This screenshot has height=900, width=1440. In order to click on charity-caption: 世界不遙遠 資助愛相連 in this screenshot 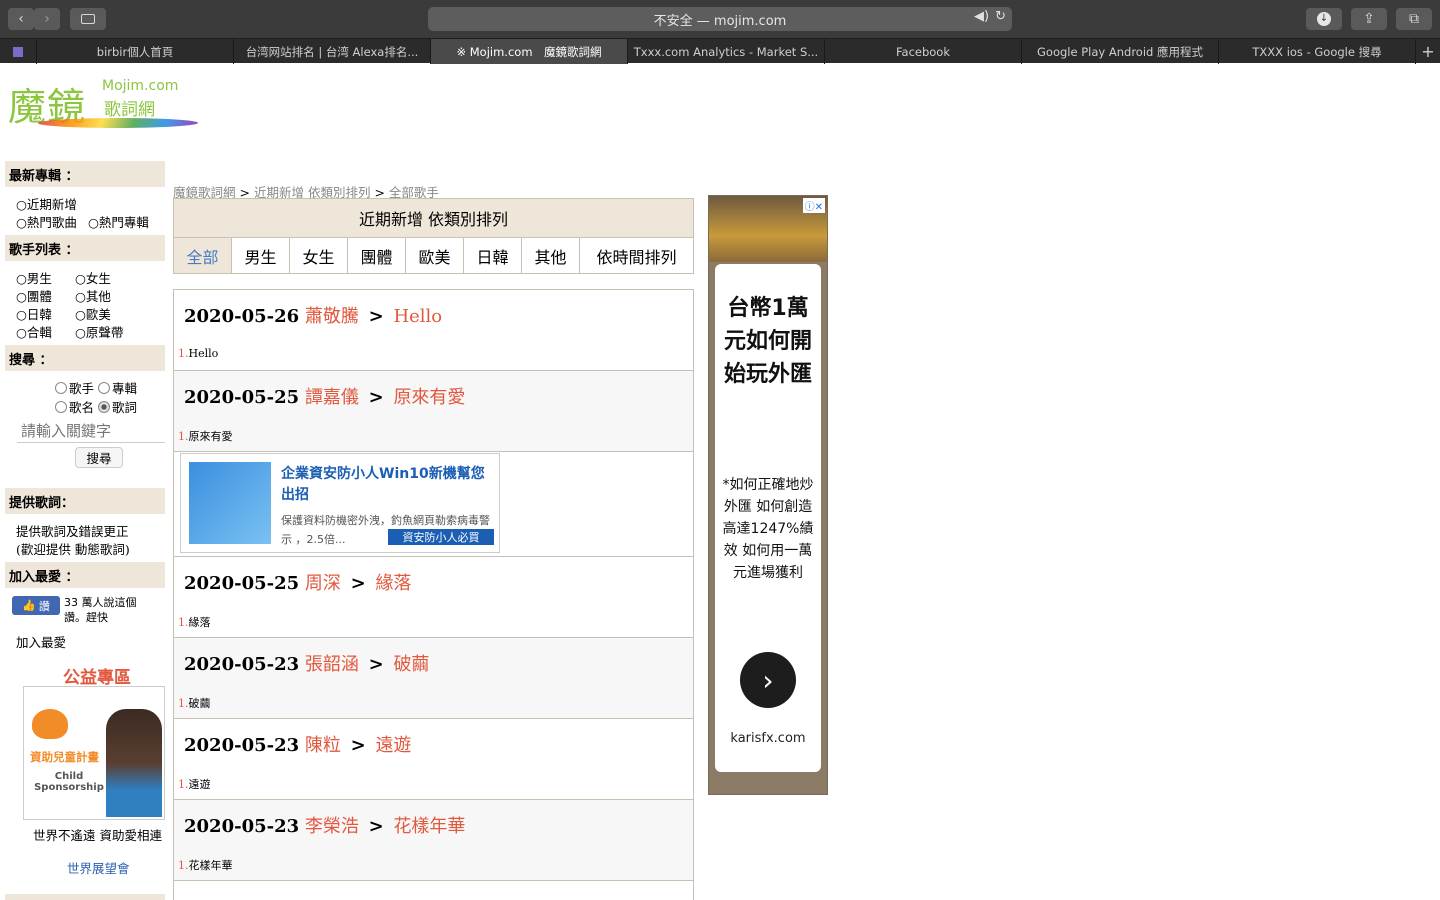, I will do `click(97, 835)`.